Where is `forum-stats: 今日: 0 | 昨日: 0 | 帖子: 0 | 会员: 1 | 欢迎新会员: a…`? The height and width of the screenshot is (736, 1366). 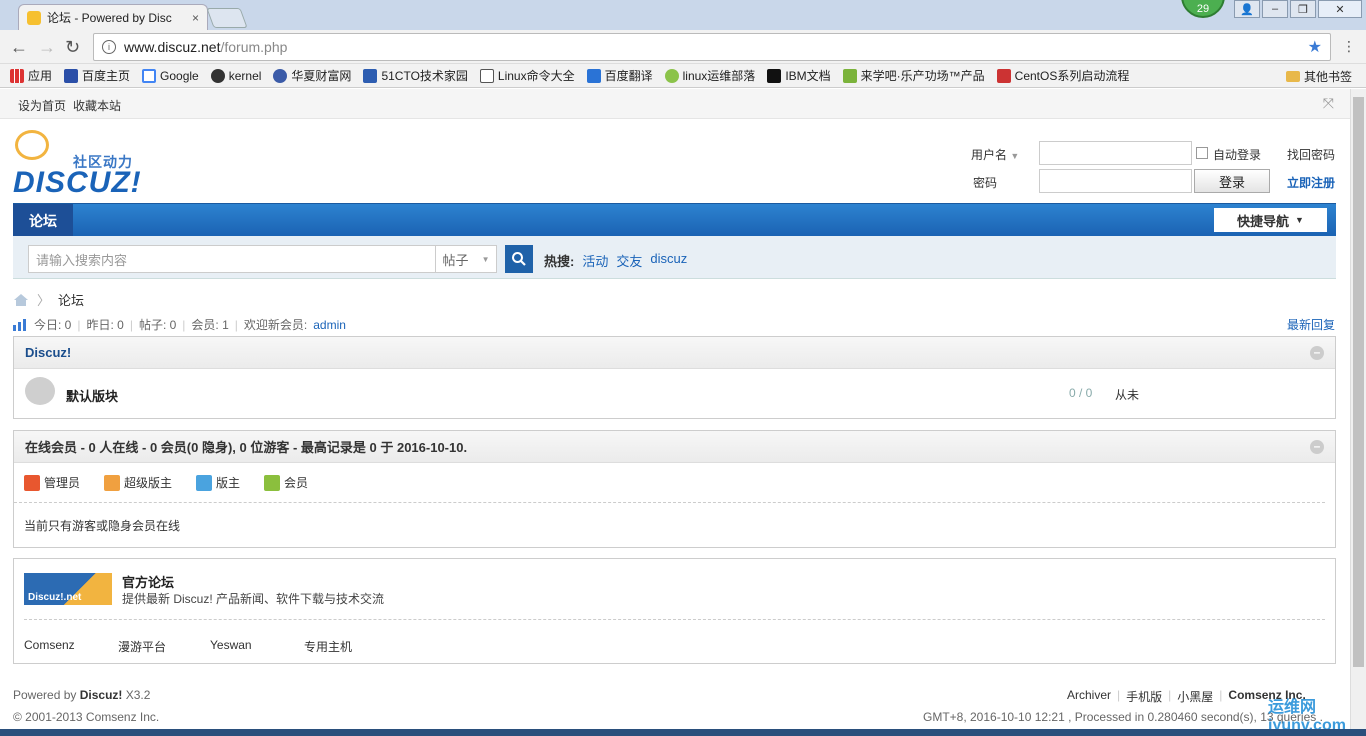
forum-stats: 今日: 0 | 昨日: 0 | 帖子: 0 | 会员: 1 | 欢迎新会员: a… is located at coordinates (179, 324).